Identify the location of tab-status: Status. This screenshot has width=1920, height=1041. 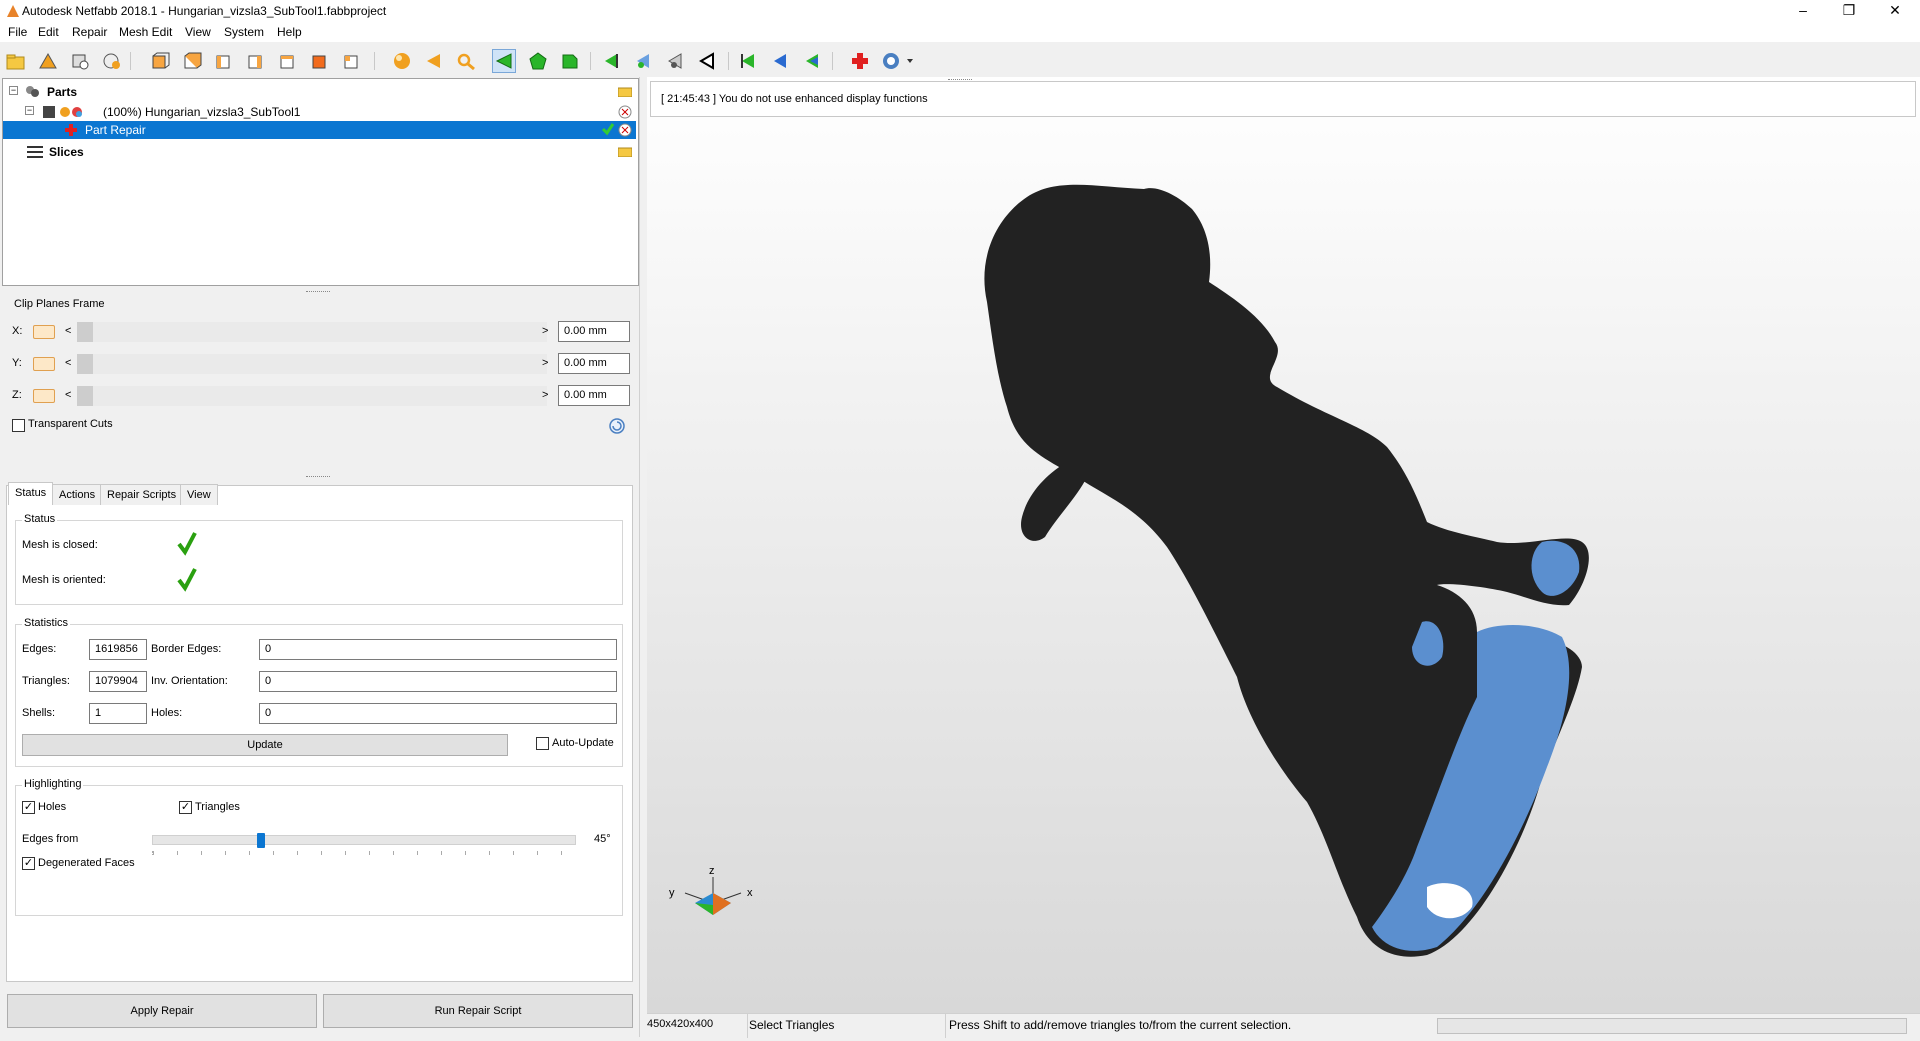
(31, 493).